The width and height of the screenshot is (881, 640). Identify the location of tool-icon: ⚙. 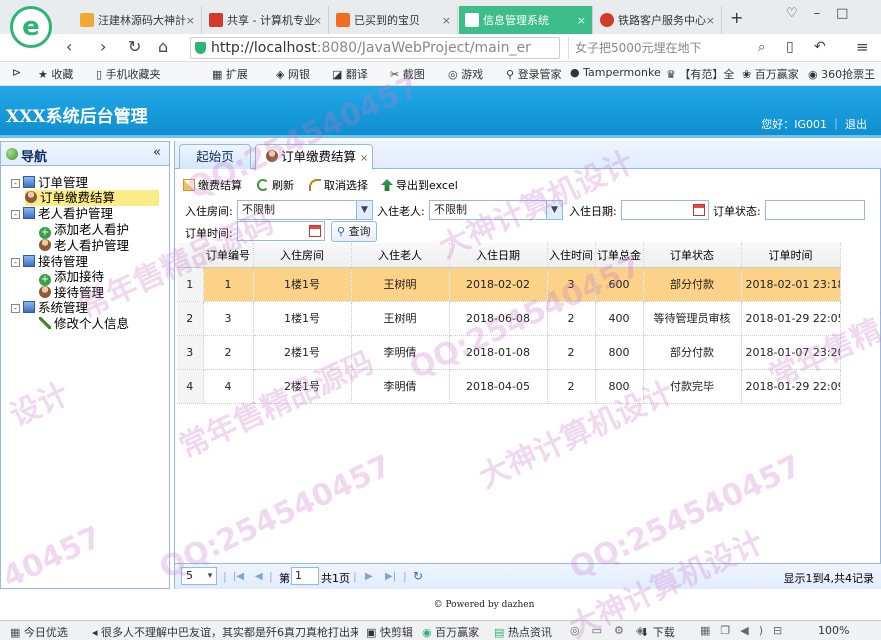
(625, 630).